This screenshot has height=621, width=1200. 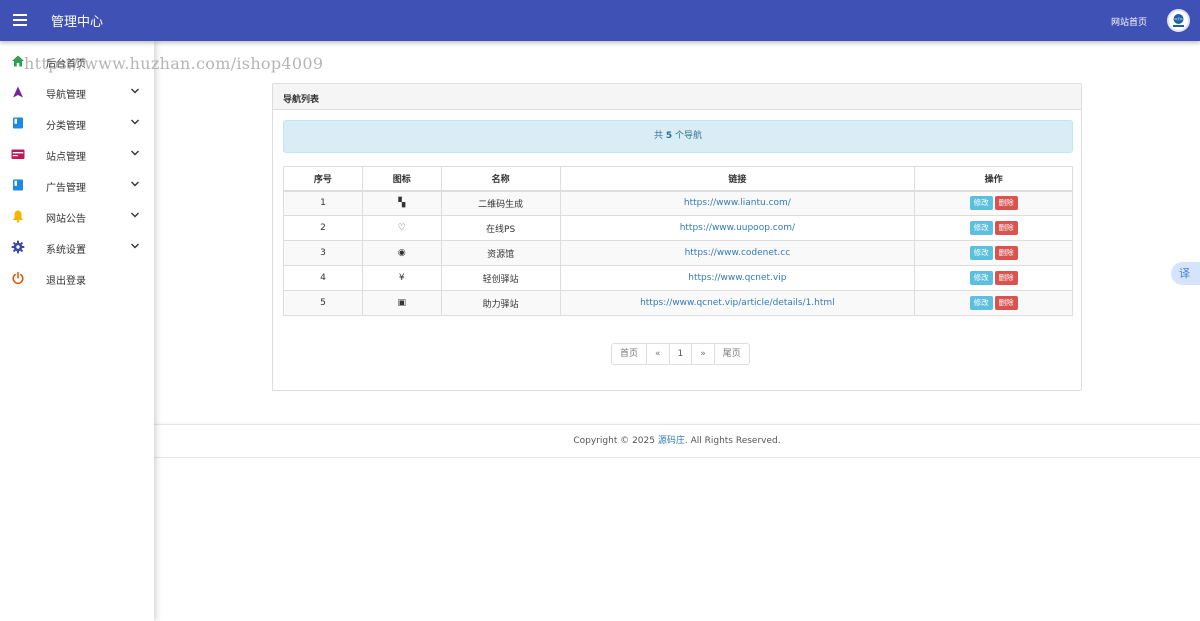 What do you see at coordinates (600, 20) in the screenshot?
I see `top-bar: 管理中心 网站首页 </>` at bounding box center [600, 20].